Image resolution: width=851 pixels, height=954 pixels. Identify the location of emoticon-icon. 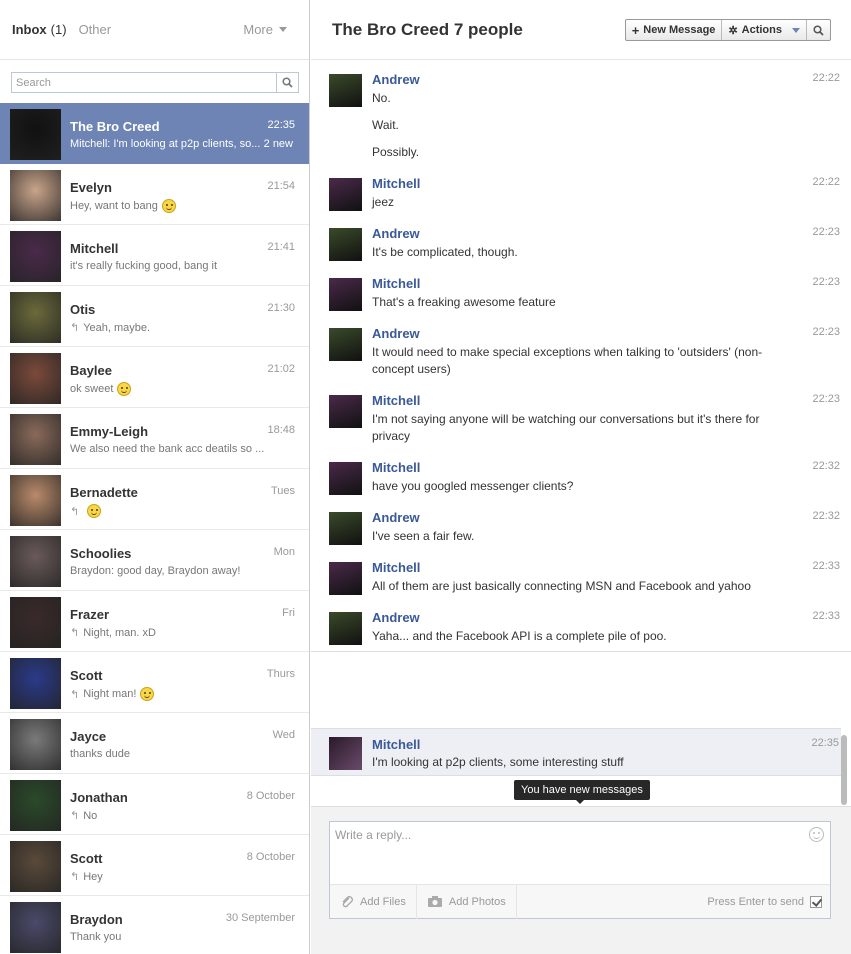
(816, 834).